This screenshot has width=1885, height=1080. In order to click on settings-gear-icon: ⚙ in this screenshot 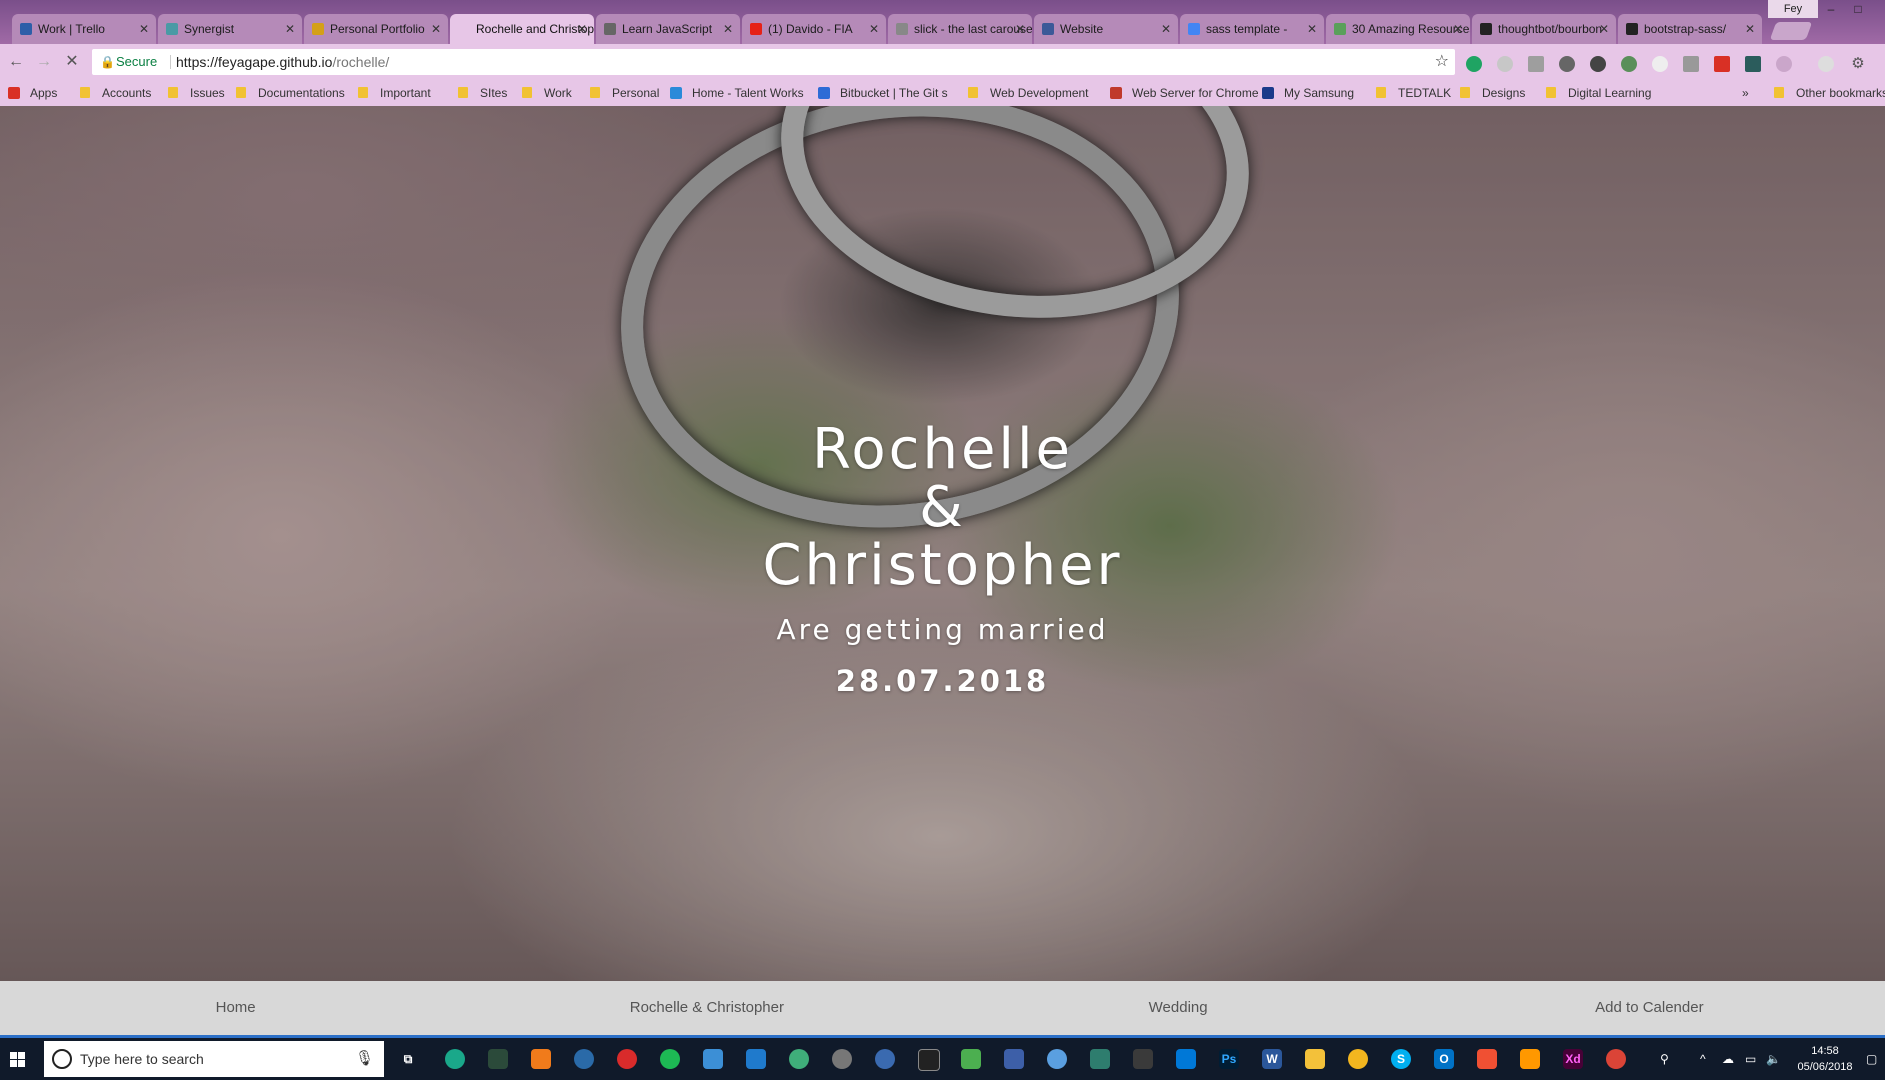, I will do `click(1858, 64)`.